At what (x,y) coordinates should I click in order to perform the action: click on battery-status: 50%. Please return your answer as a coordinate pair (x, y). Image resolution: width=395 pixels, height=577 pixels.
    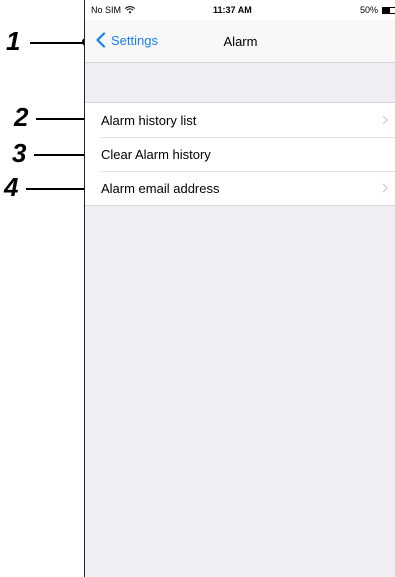
    Looking at the image, I should click on (377, 10).